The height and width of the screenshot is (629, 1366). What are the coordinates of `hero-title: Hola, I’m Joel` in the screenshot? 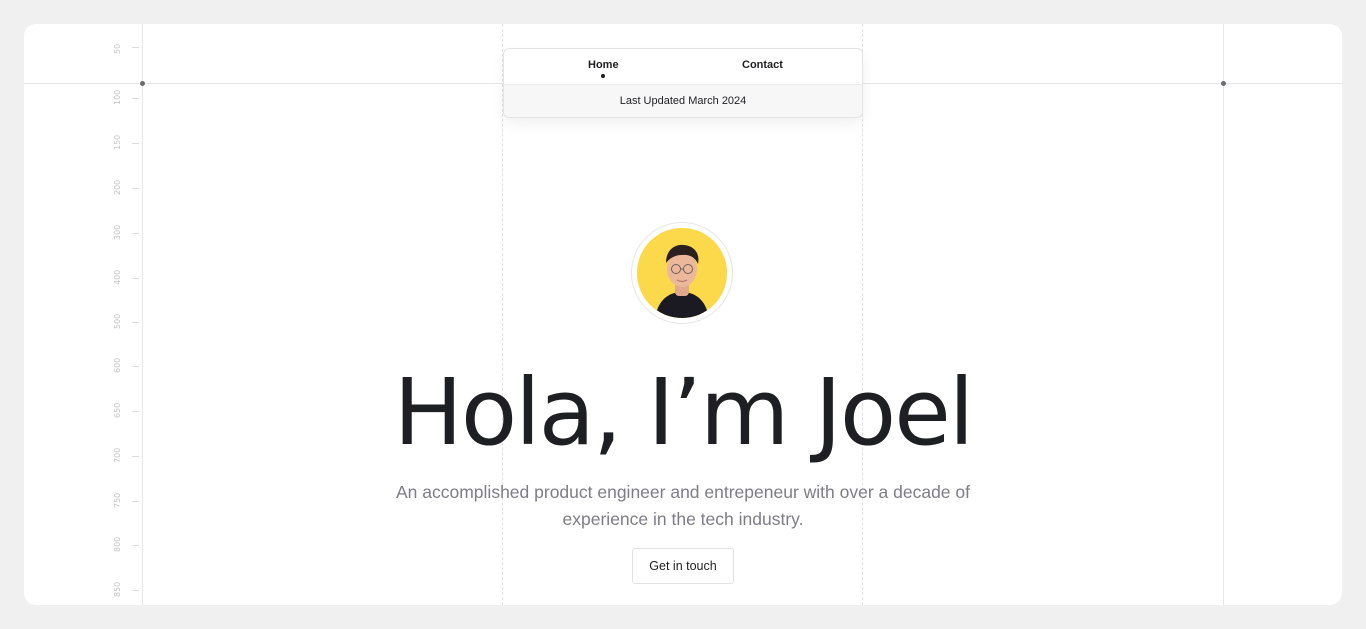 It's located at (684, 412).